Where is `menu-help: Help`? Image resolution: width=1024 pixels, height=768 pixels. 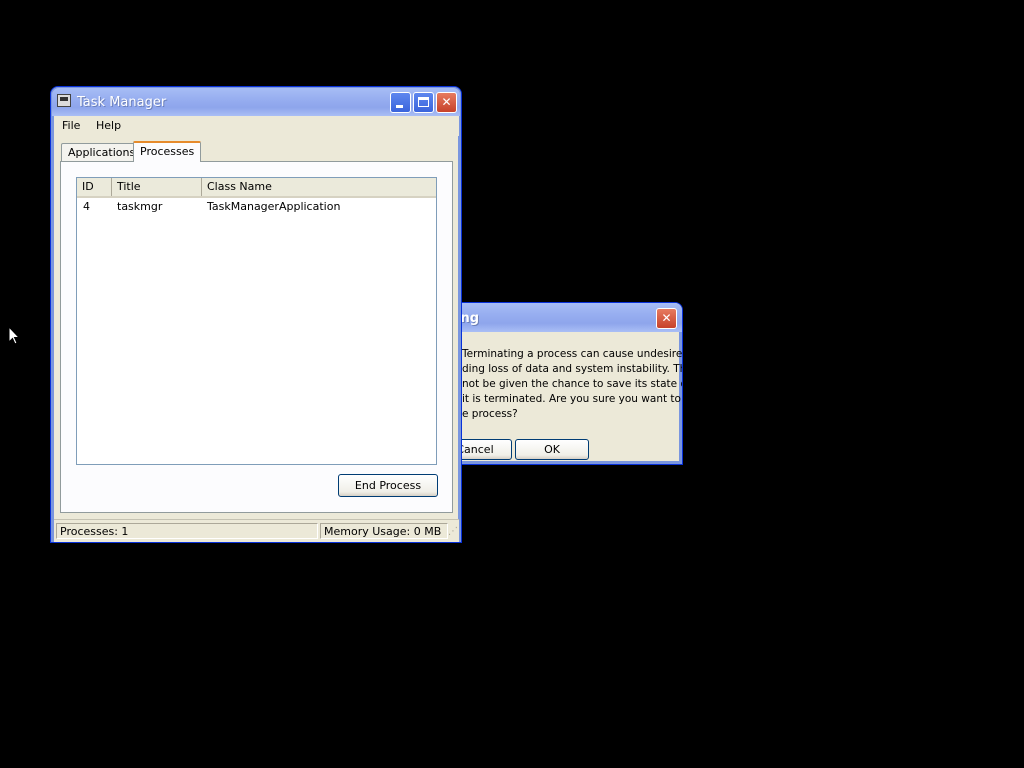 menu-help: Help is located at coordinates (108, 125).